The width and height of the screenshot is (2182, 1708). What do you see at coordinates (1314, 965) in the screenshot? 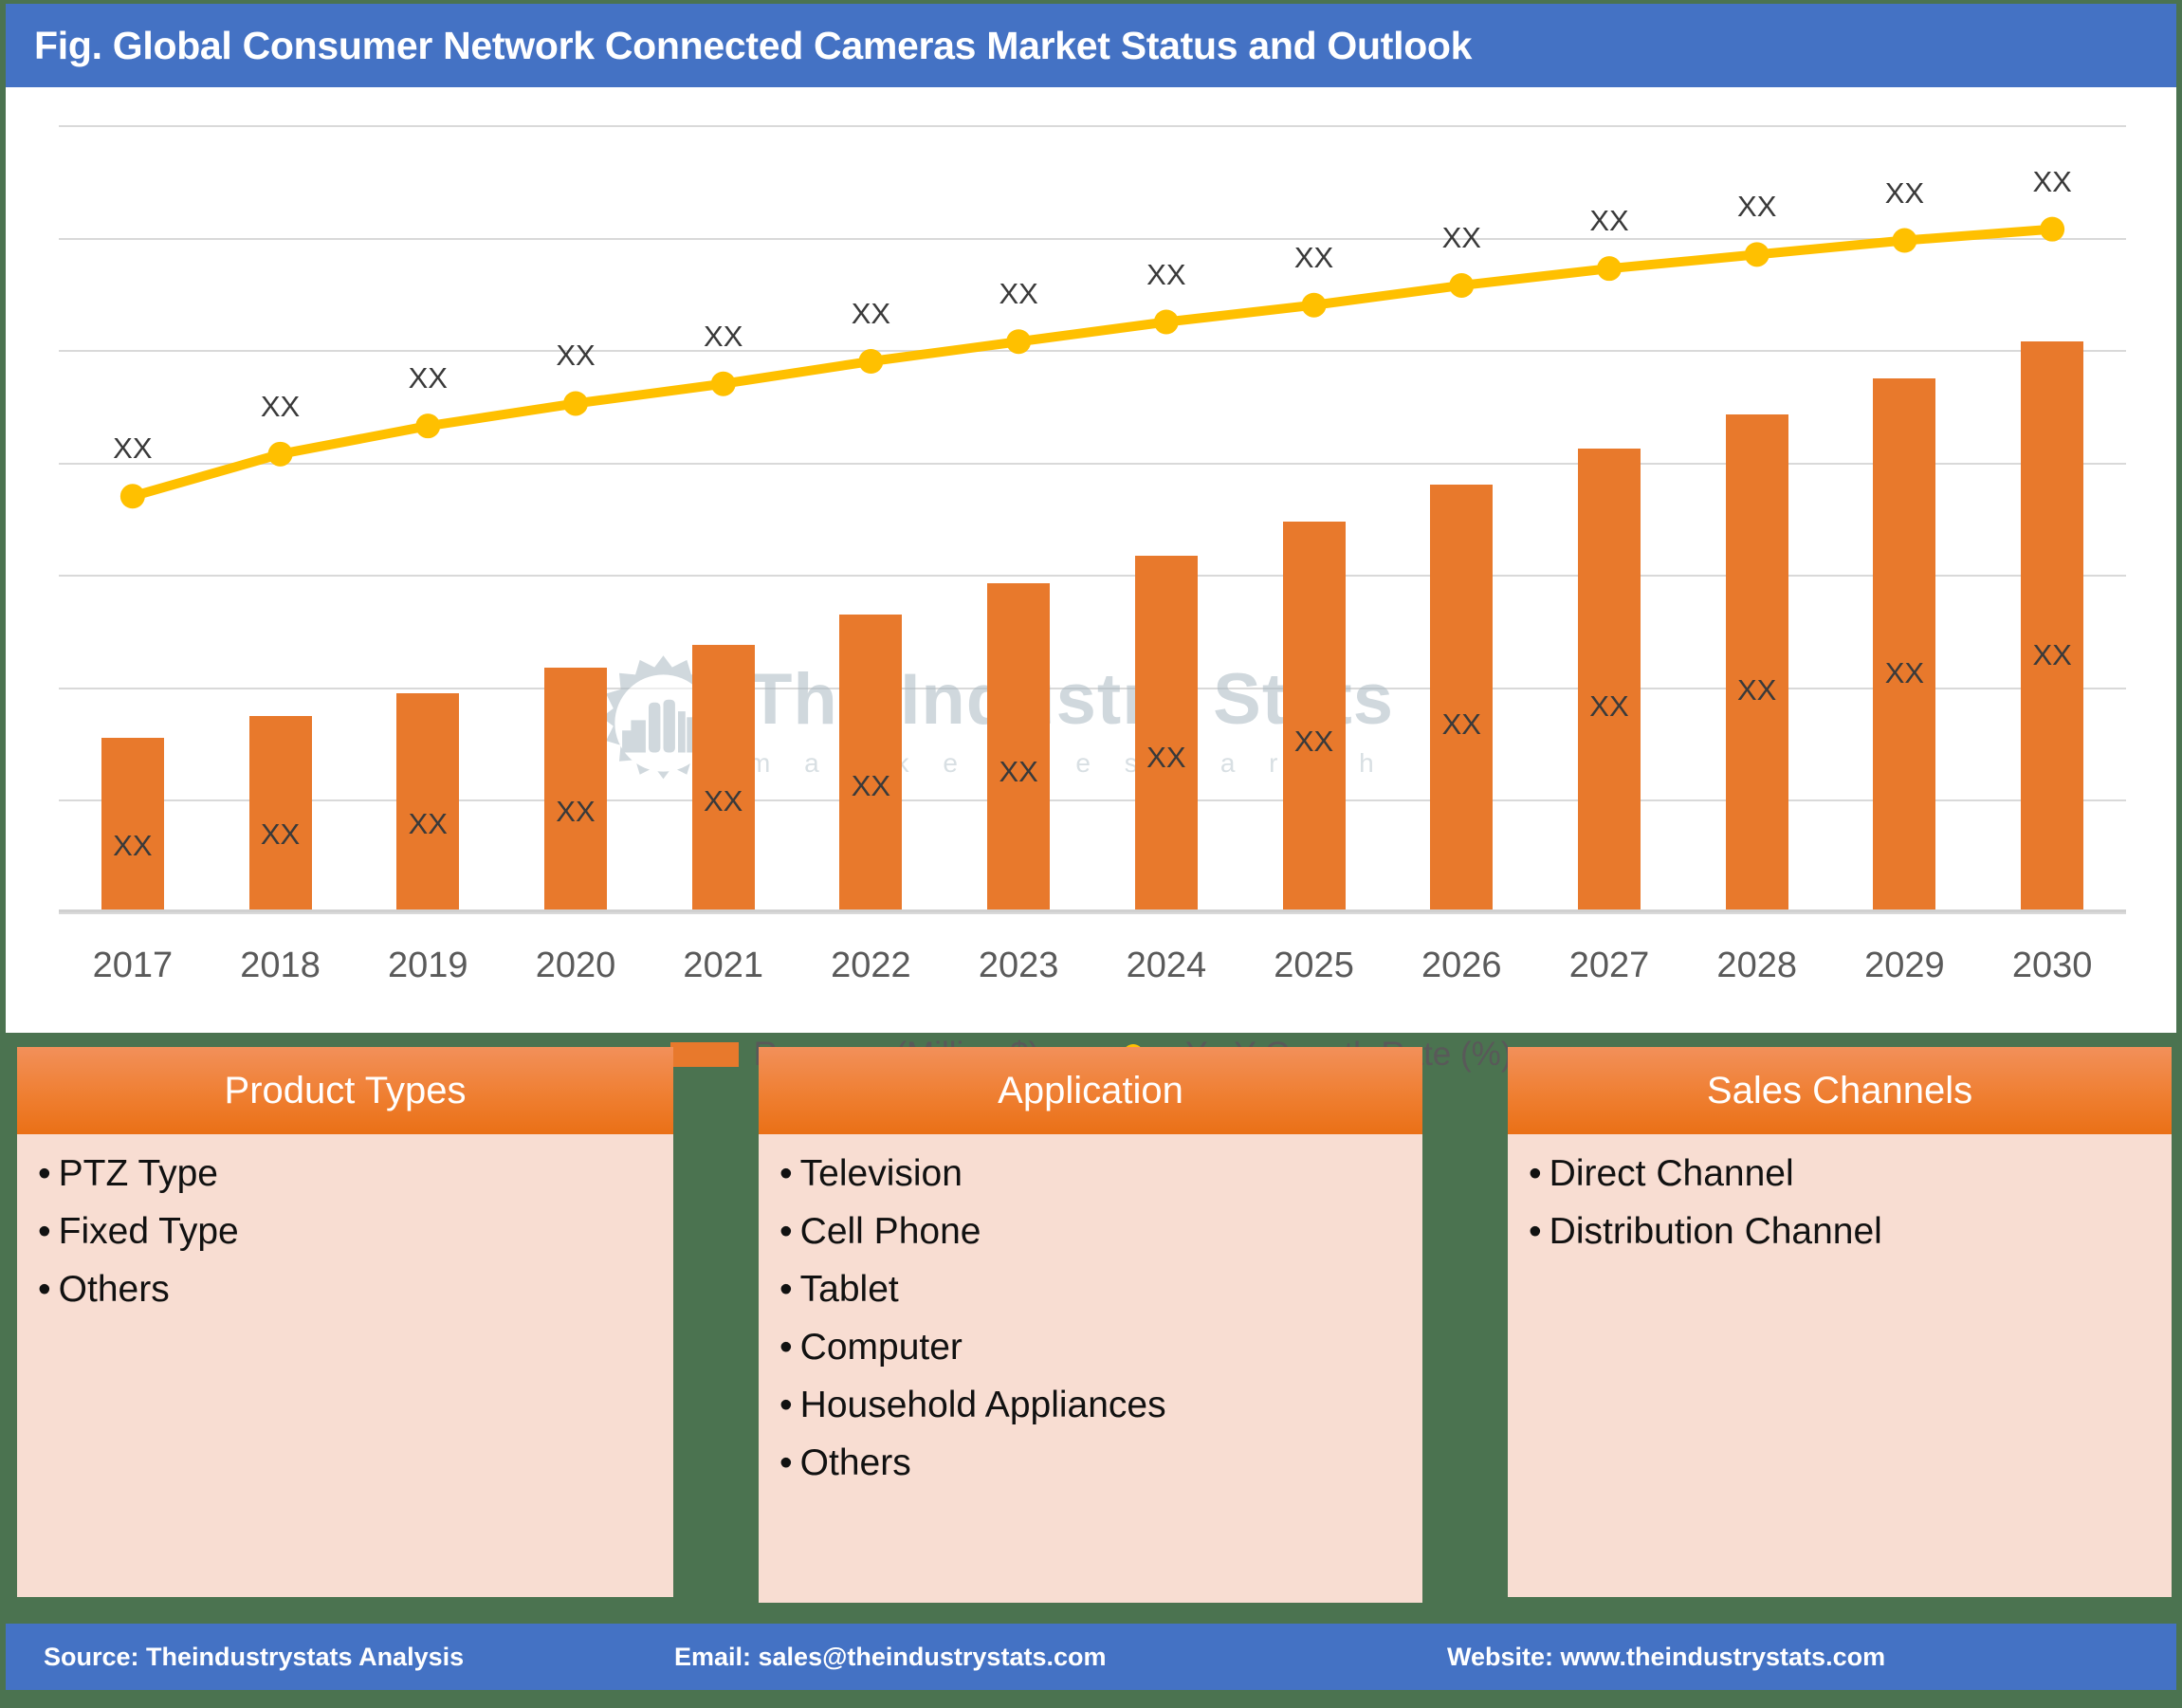
I see `x-axis-tick: 2025` at bounding box center [1314, 965].